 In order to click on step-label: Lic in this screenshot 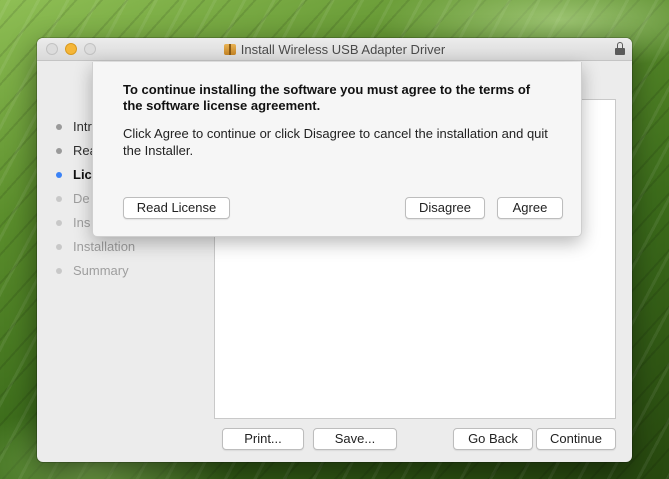, I will do `click(82, 174)`.